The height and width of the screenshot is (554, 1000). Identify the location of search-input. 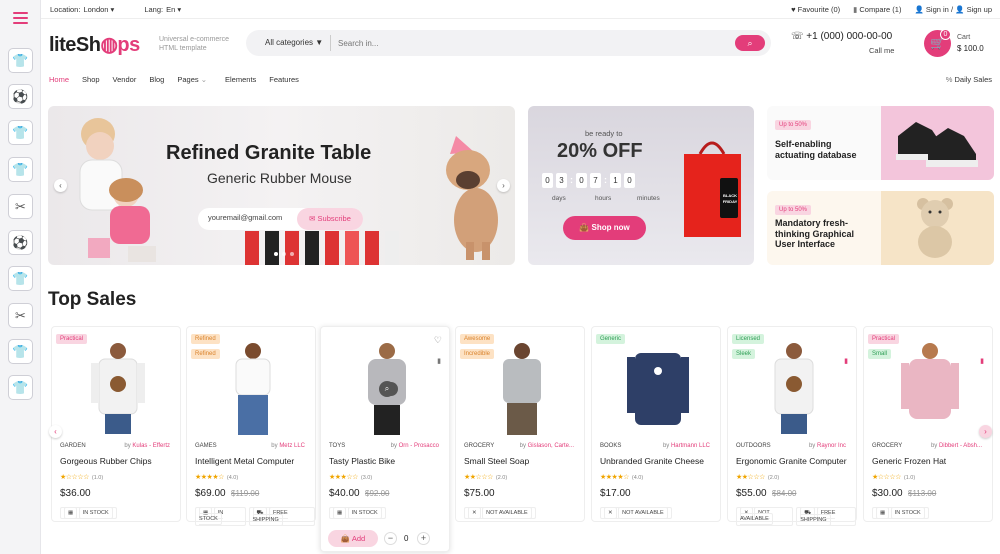
(533, 43).